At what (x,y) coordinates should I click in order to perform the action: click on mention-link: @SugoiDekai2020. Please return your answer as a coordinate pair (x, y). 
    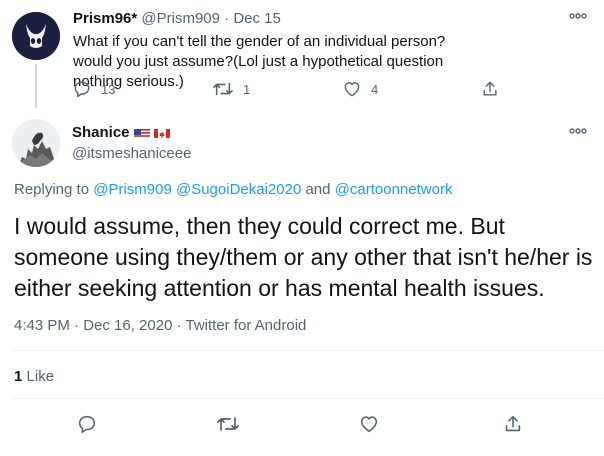
    Looking at the image, I should click on (238, 189).